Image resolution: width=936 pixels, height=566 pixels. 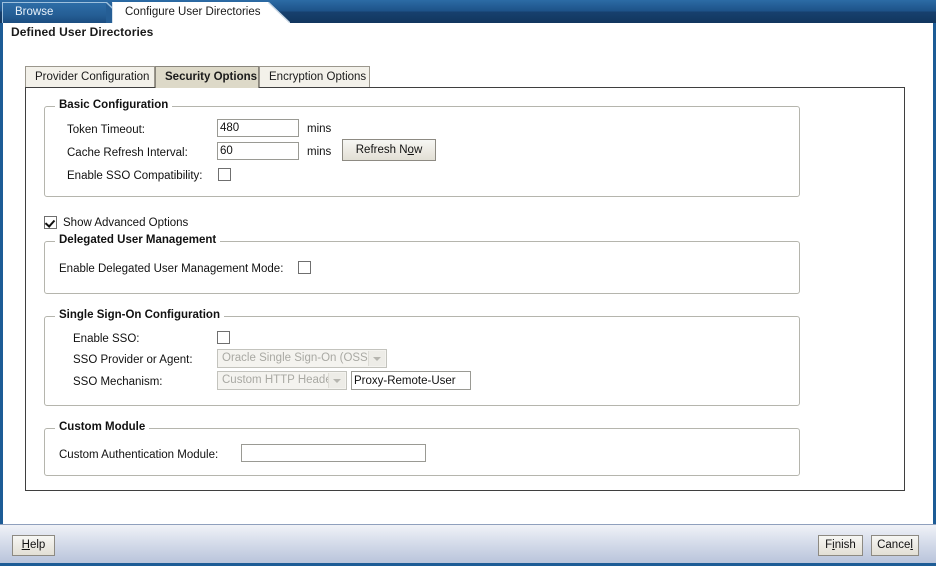 I want to click on group-delegated-user-management-legend: Delegated User Management, so click(x=138, y=240).